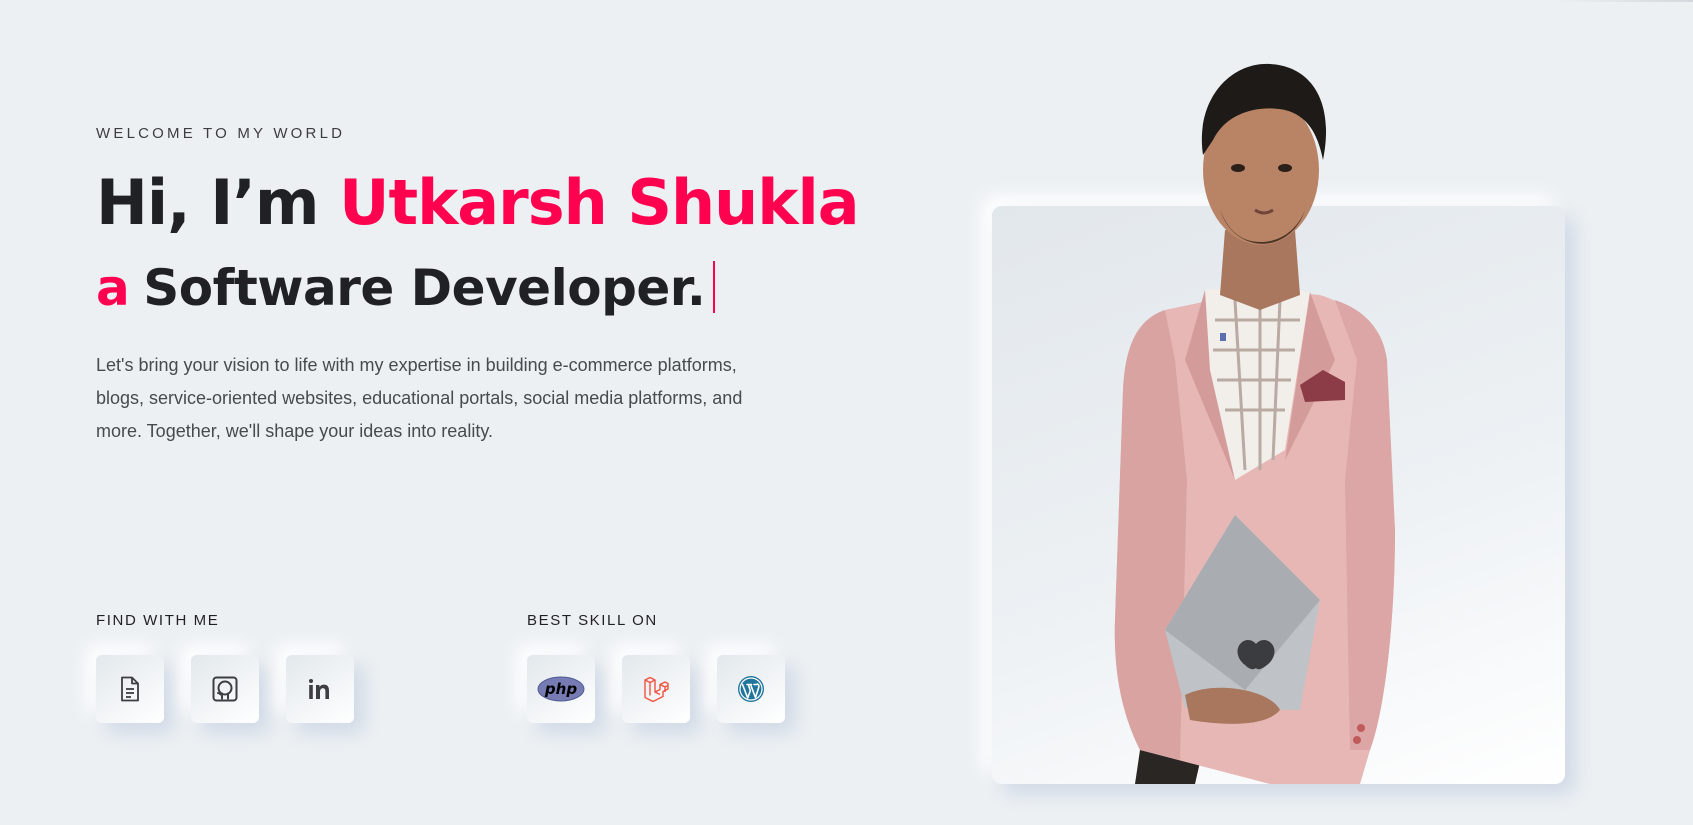  I want to click on resume-link, so click(130, 689).